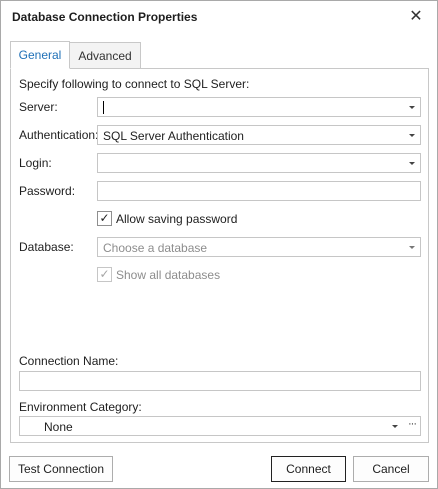  What do you see at coordinates (308, 469) in the screenshot?
I see `connect-button: Connect` at bounding box center [308, 469].